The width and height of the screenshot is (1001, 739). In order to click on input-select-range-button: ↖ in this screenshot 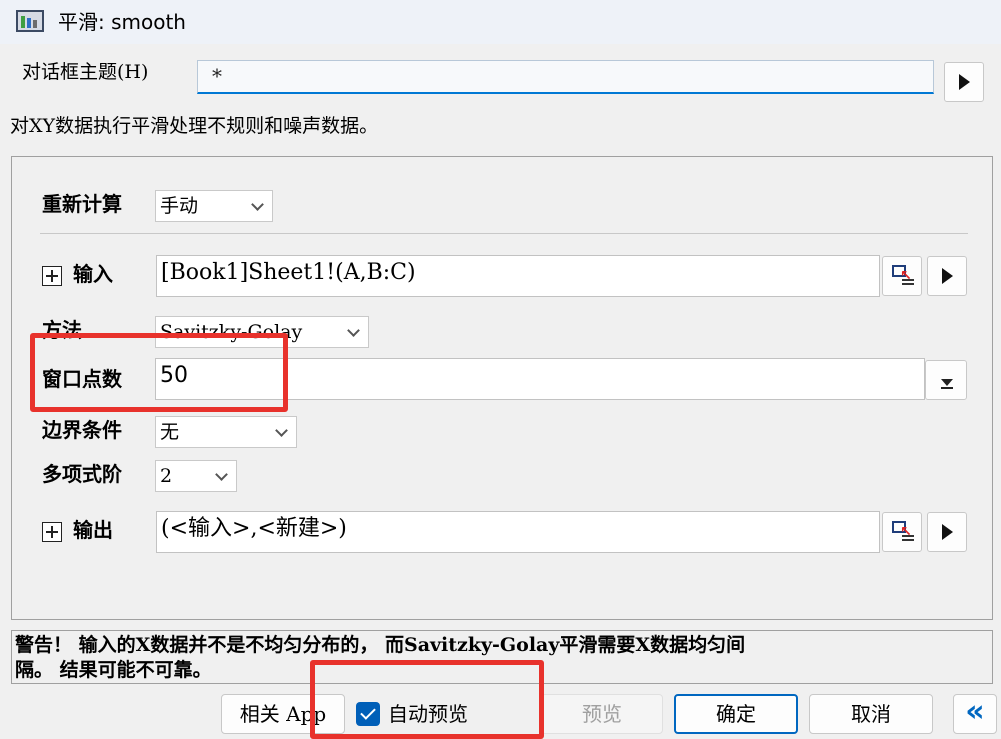, I will do `click(902, 276)`.